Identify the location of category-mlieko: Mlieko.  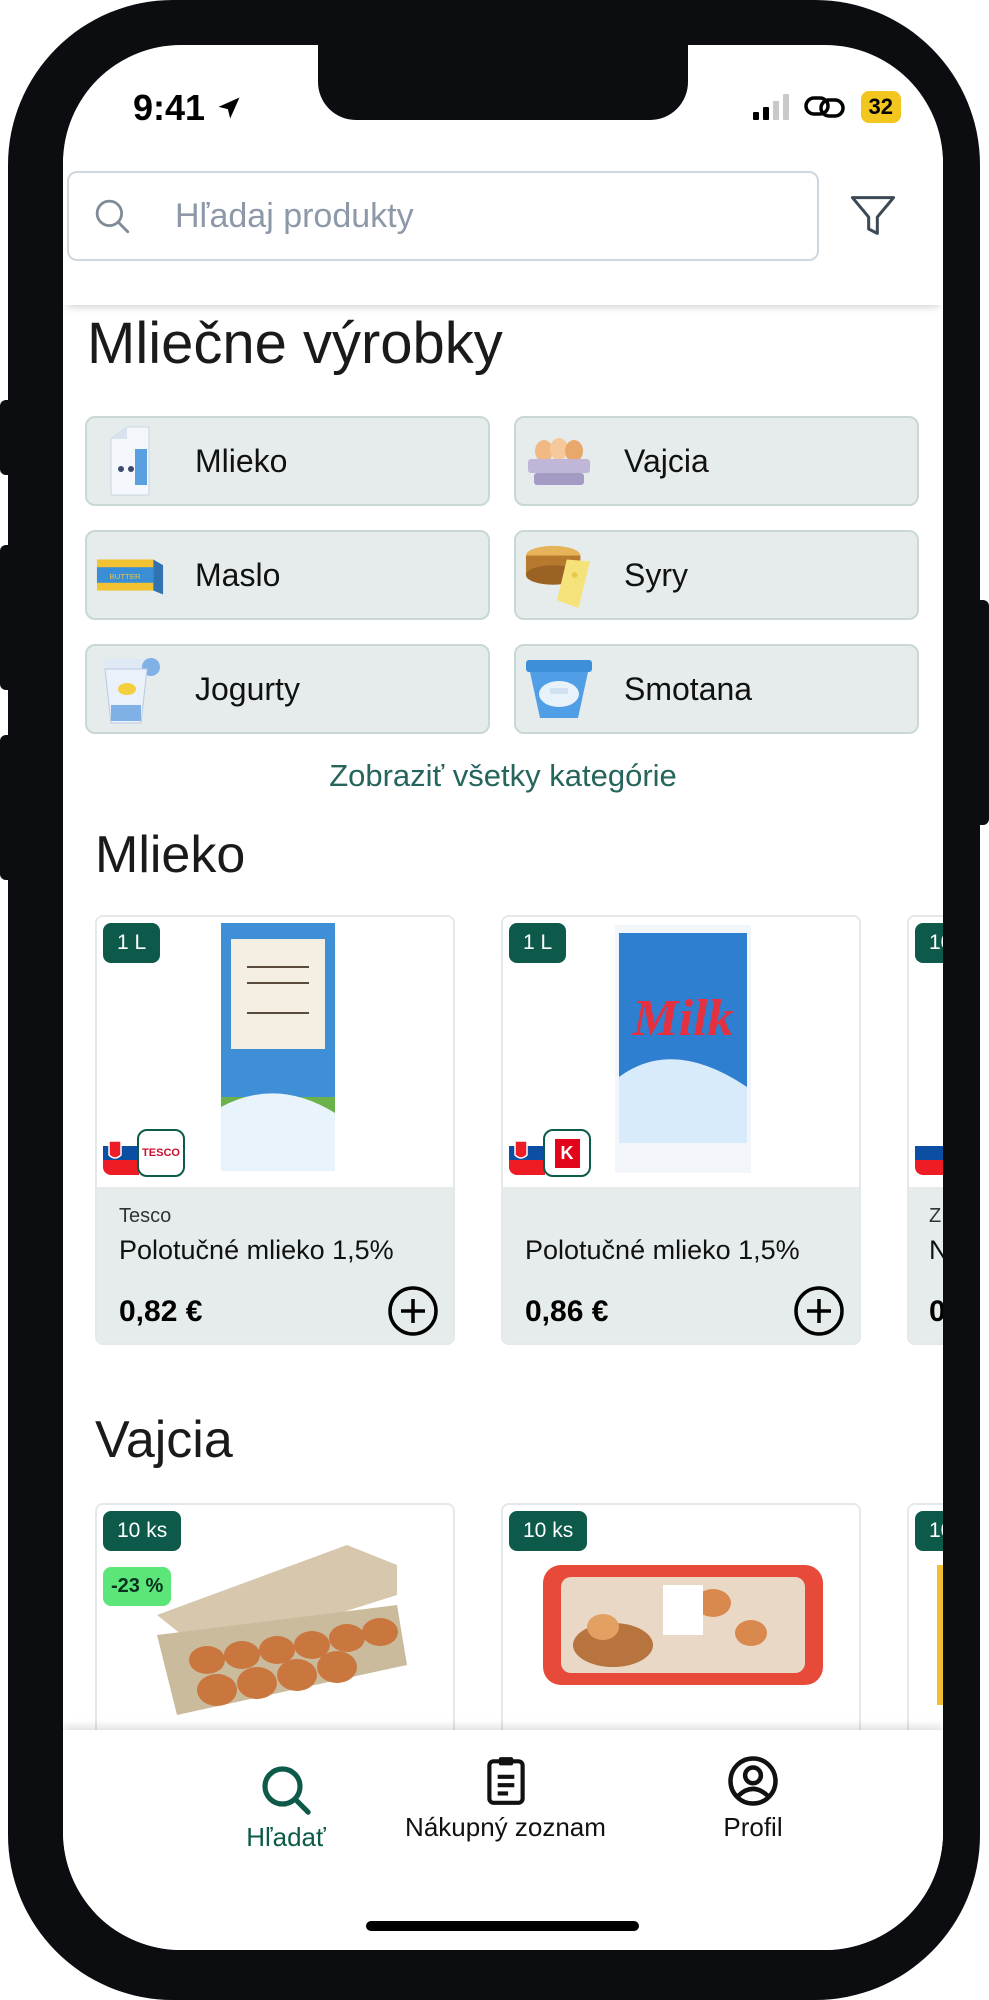
(287, 461).